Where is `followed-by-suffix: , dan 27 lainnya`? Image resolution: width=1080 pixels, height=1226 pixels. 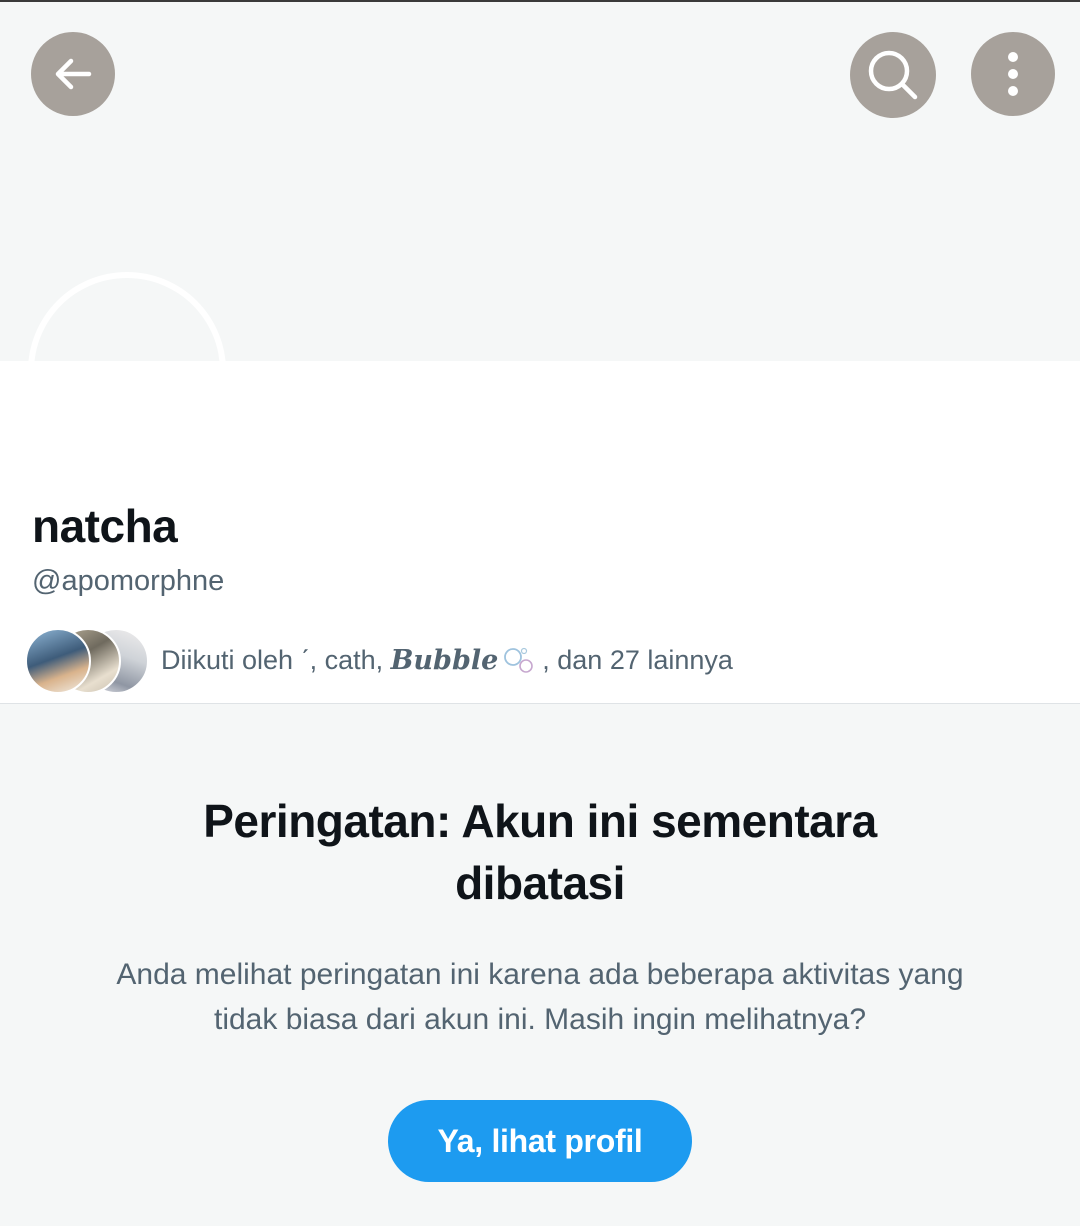
followed-by-suffix: , dan 27 lainnya is located at coordinates (637, 659).